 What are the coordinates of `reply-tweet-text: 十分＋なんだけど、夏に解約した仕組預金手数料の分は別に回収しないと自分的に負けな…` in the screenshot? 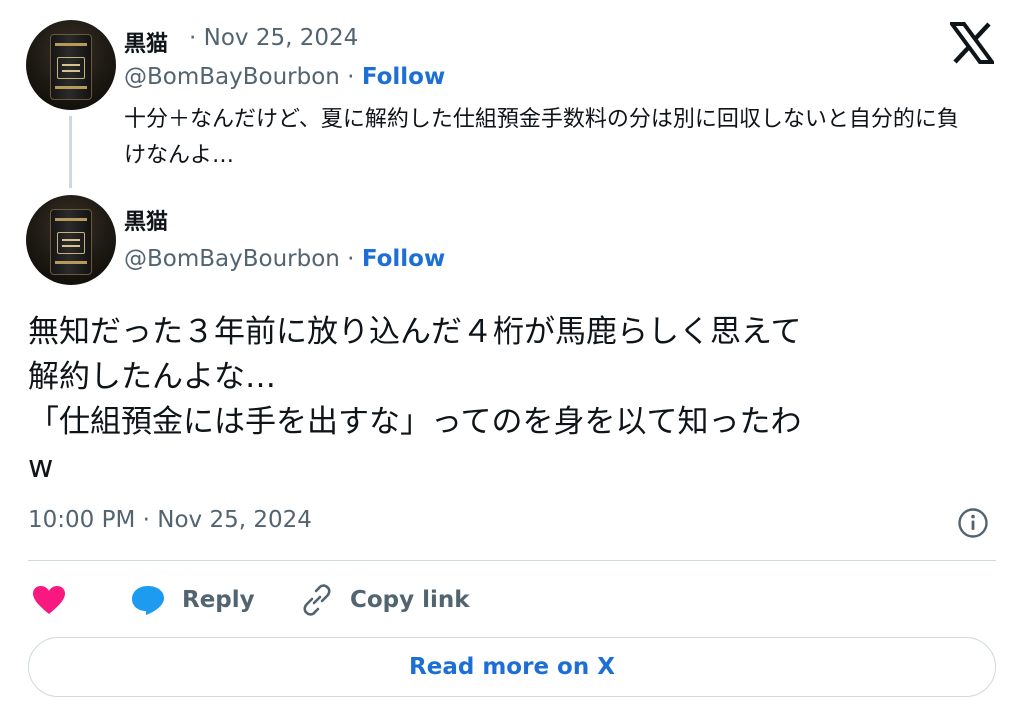 It's located at (541, 137).